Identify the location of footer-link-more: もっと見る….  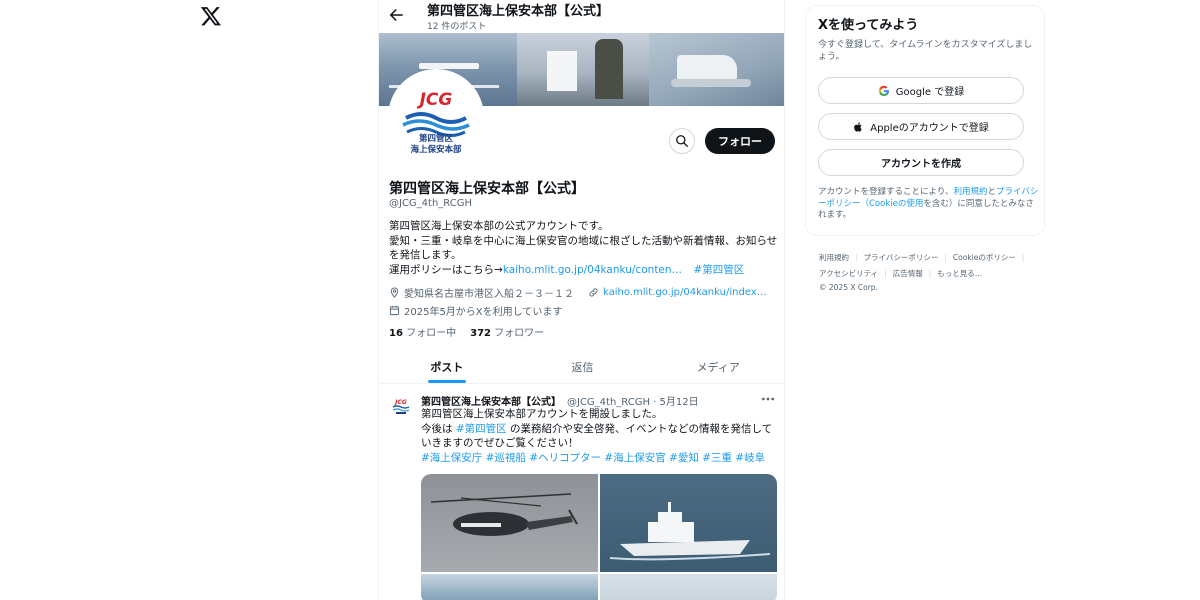
(959, 273).